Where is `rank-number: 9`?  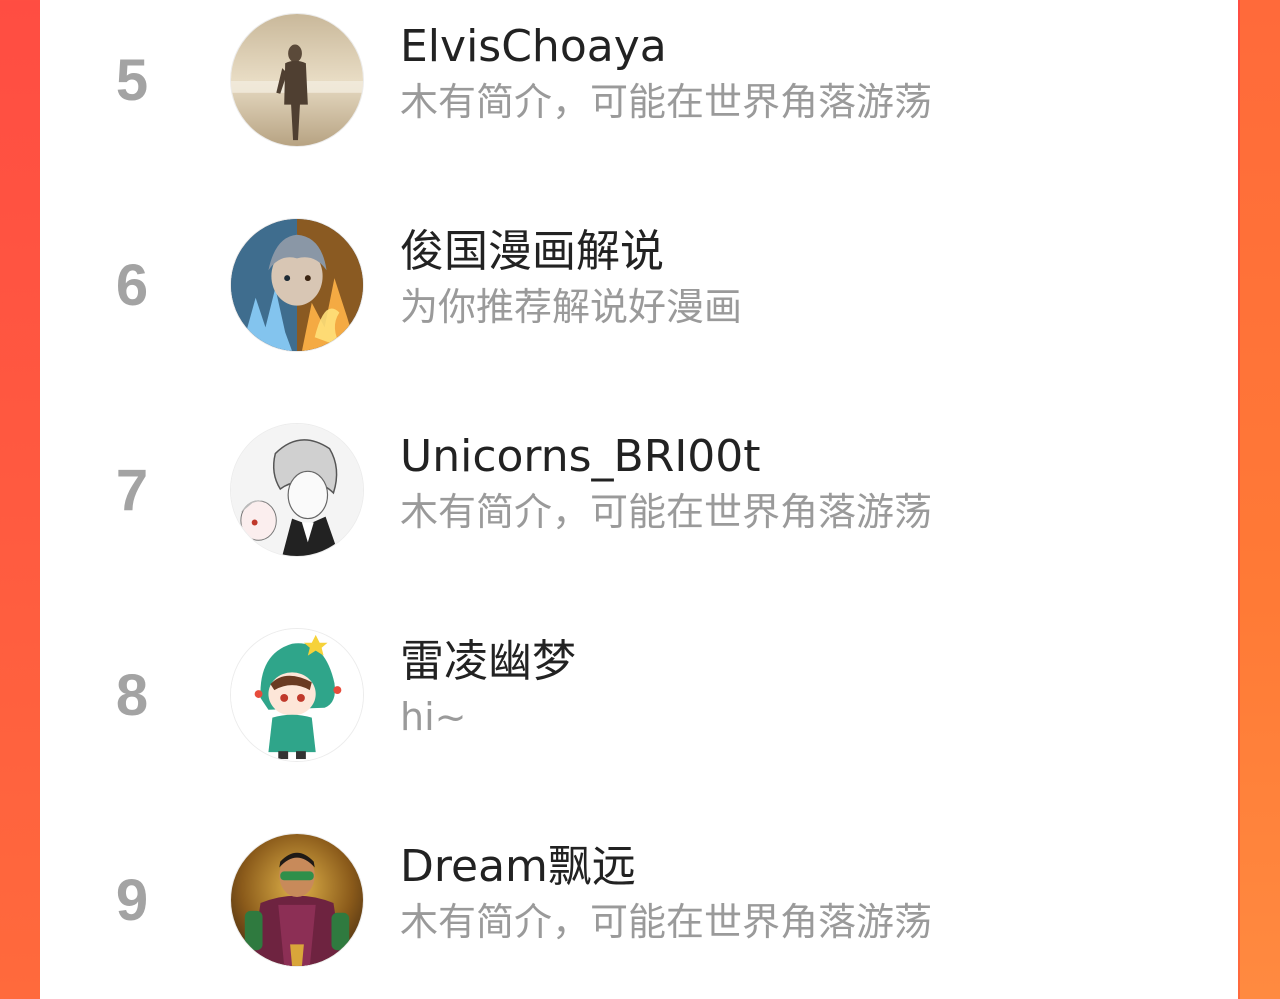
rank-number: 9 is located at coordinates (132, 900).